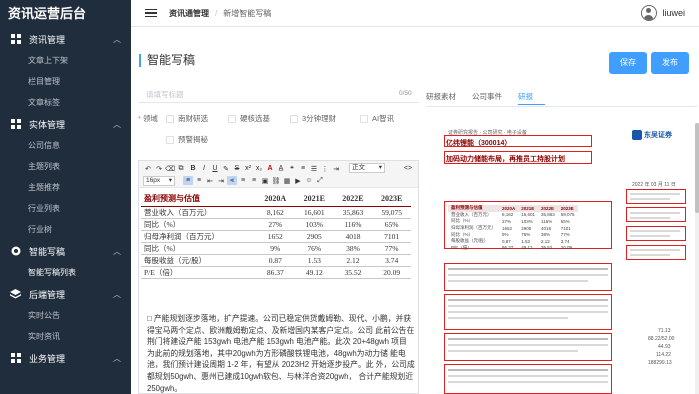 Image resolution: width=699 pixels, height=394 pixels. What do you see at coordinates (232, 180) in the screenshot?
I see `text-align-left-icon: ⫷` at bounding box center [232, 180].